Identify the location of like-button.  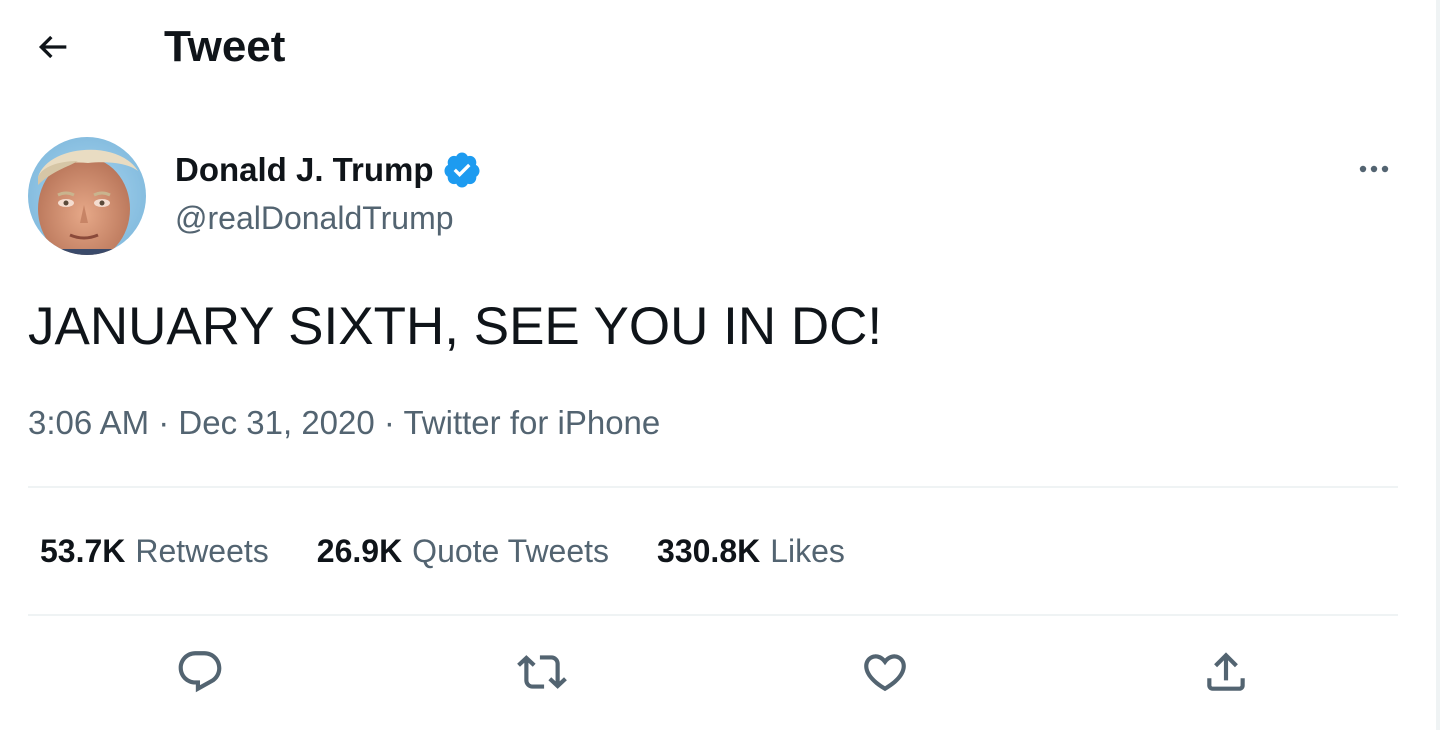
(885, 672).